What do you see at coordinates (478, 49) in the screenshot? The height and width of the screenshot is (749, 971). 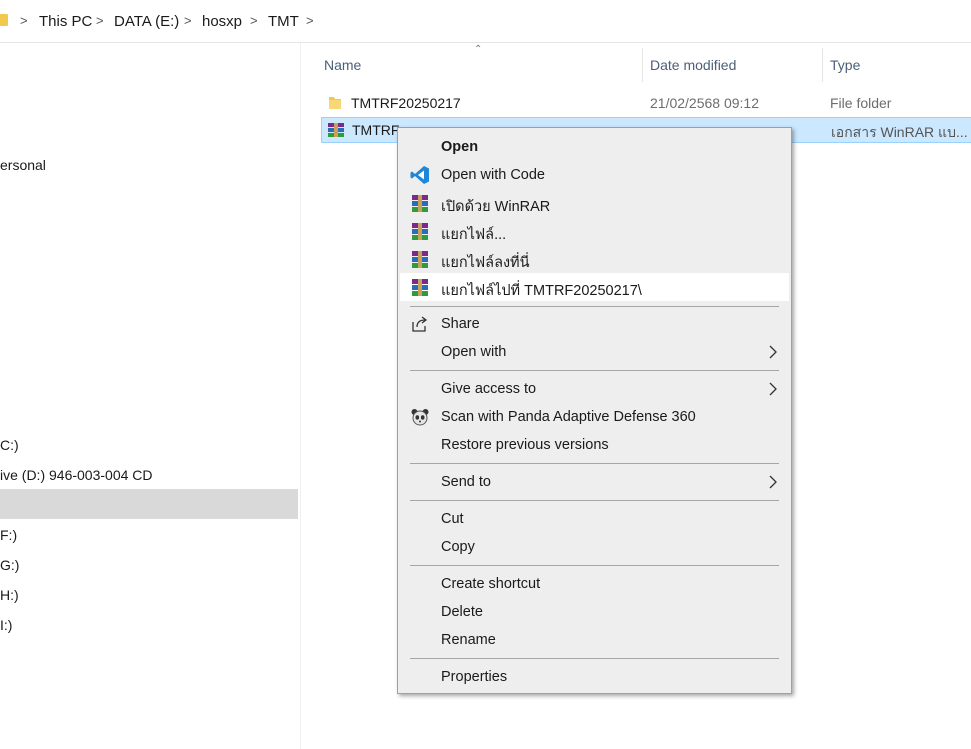 I see `sort-up-icon: ⌃` at bounding box center [478, 49].